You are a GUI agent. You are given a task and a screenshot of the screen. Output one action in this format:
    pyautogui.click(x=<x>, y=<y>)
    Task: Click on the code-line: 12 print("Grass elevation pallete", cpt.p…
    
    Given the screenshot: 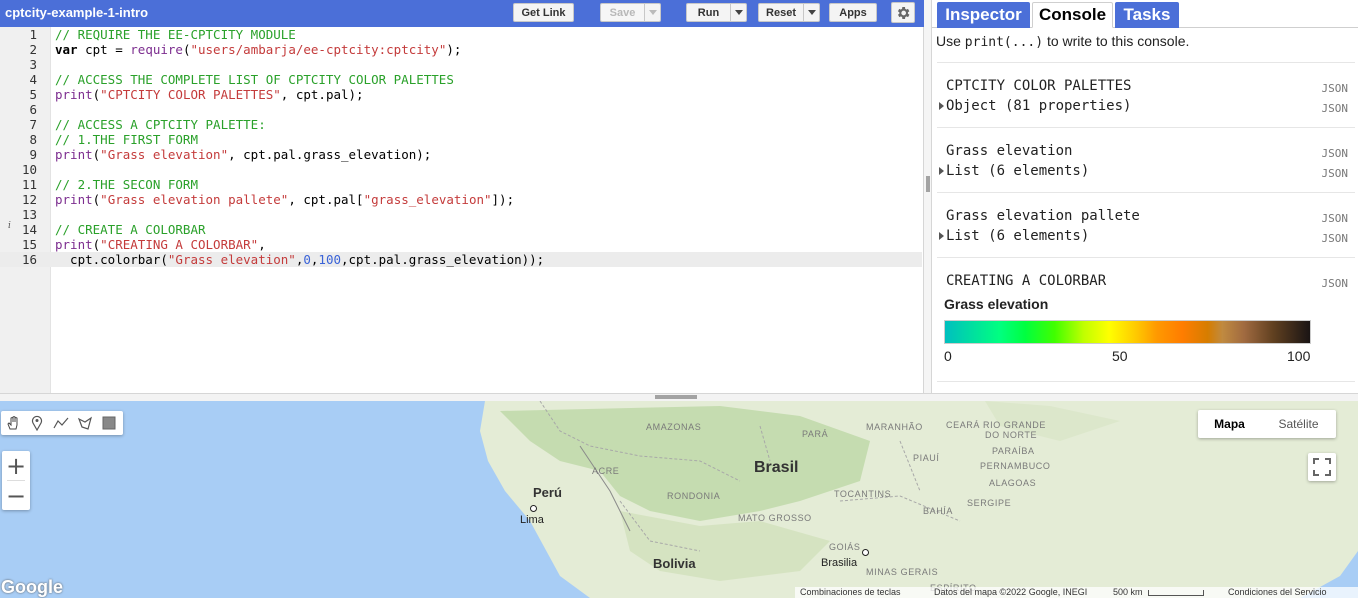 What is the action you would take?
    pyautogui.click(x=461, y=199)
    